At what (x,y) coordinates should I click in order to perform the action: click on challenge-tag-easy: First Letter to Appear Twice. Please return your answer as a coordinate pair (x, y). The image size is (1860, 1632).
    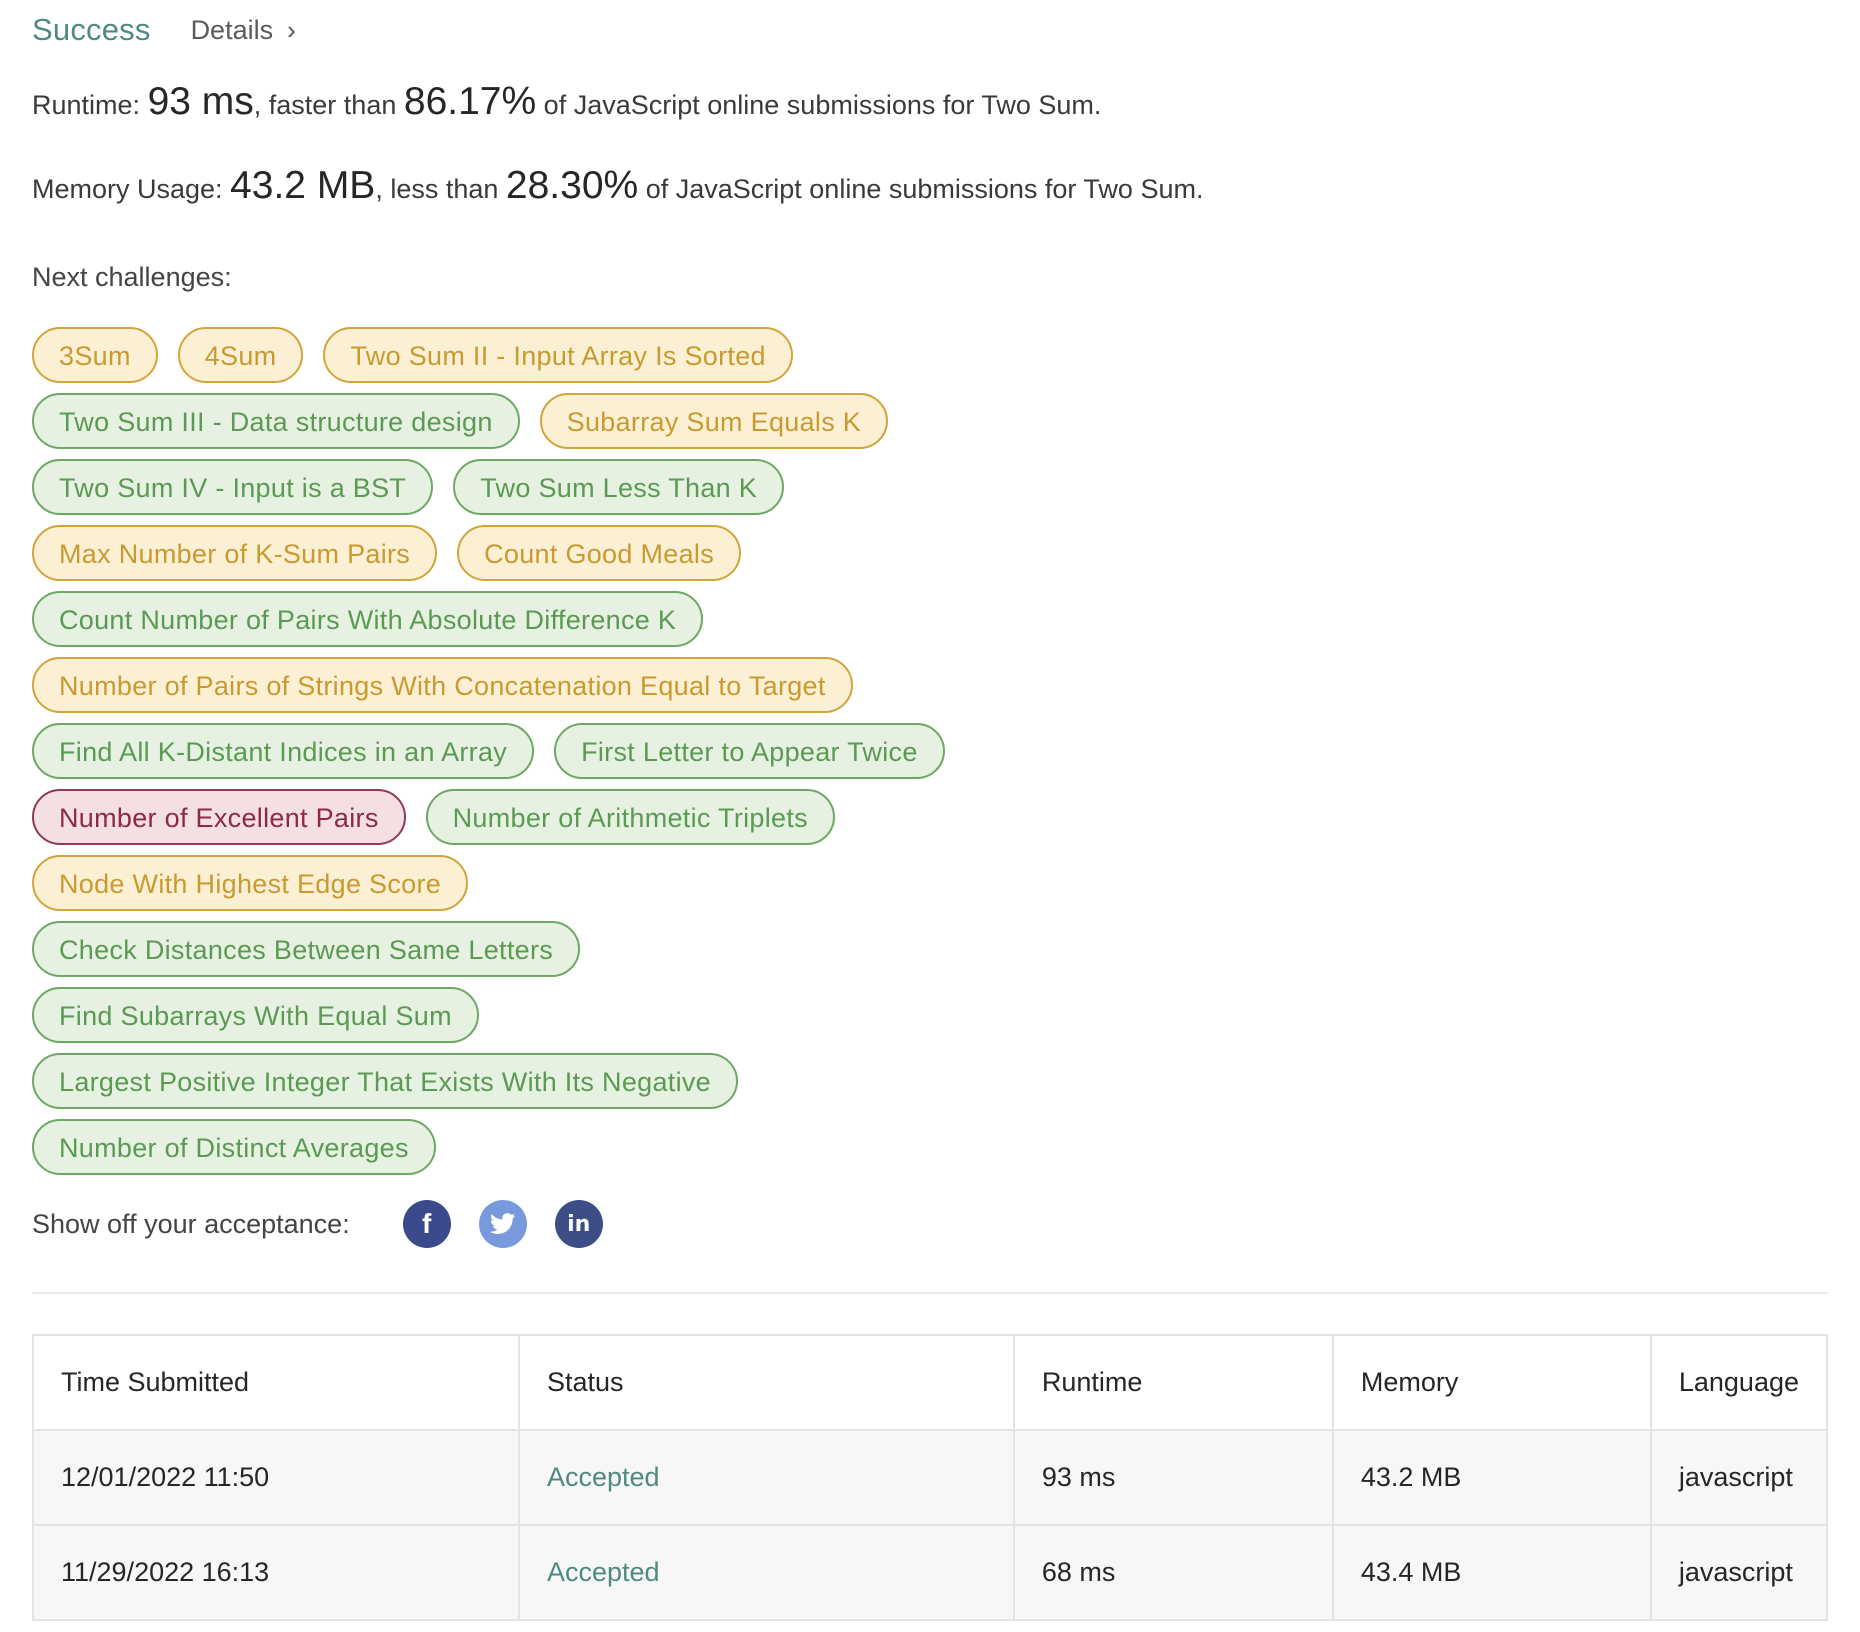
    Looking at the image, I should click on (749, 751).